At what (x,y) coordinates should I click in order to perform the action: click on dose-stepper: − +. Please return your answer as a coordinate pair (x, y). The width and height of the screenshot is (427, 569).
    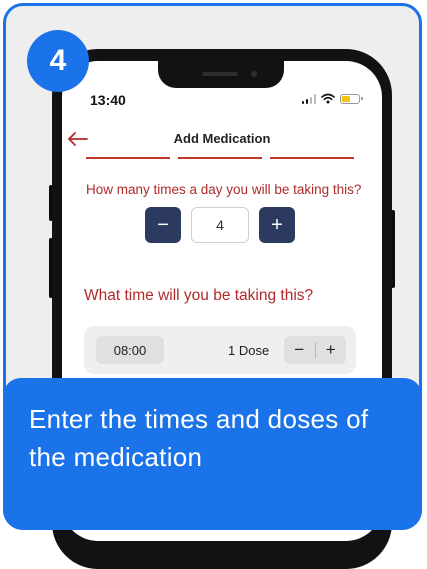
    Looking at the image, I should click on (315, 350).